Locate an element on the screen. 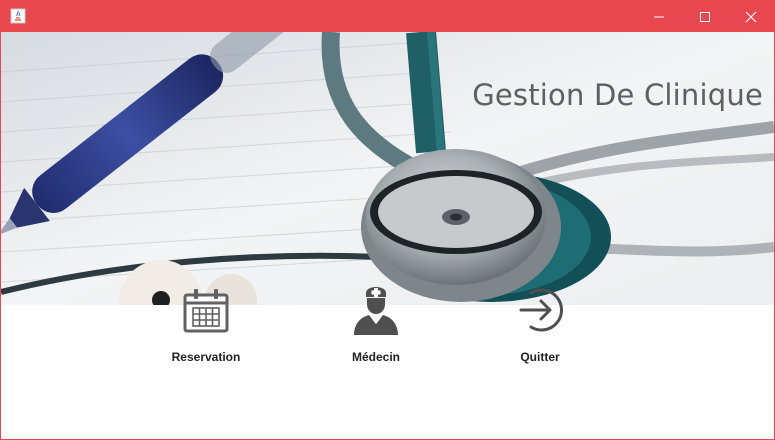 The width and height of the screenshot is (775, 440). maximize-button is located at coordinates (705, 16).